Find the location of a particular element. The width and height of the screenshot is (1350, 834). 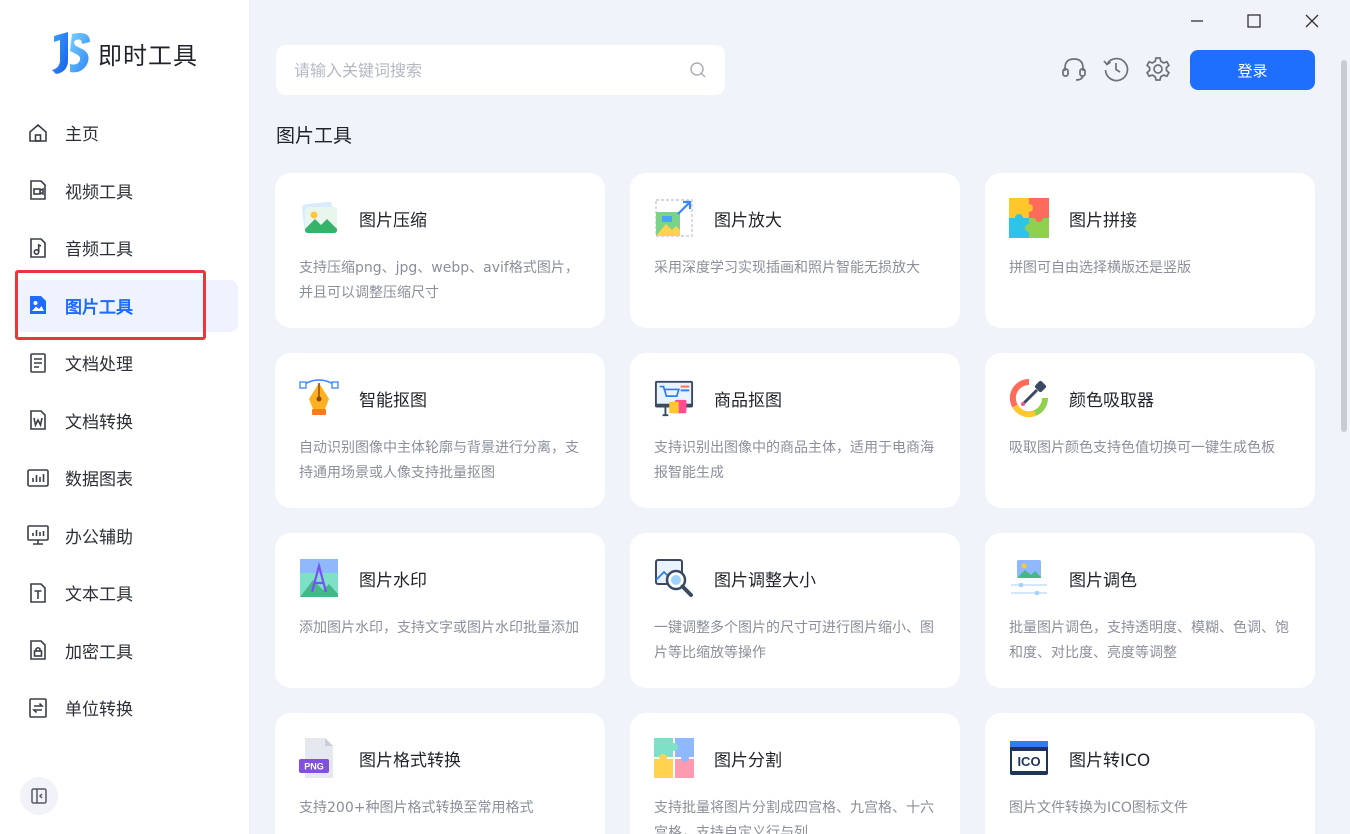

card-title: 商品抠图 is located at coordinates (748, 400).